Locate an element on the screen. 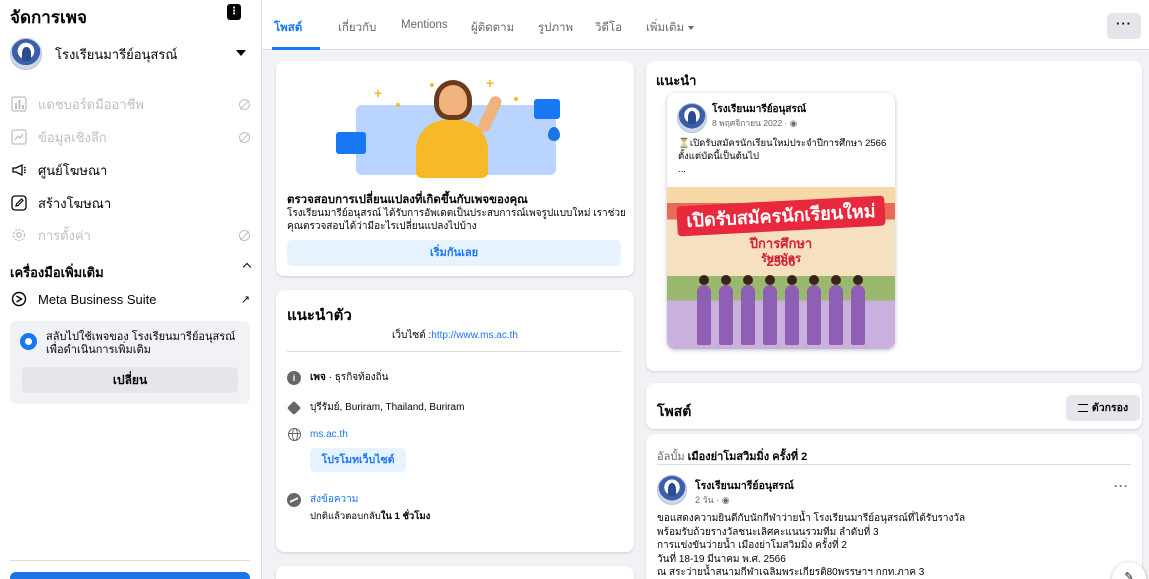  filter-button: ตัวกรอง is located at coordinates (1103, 408).